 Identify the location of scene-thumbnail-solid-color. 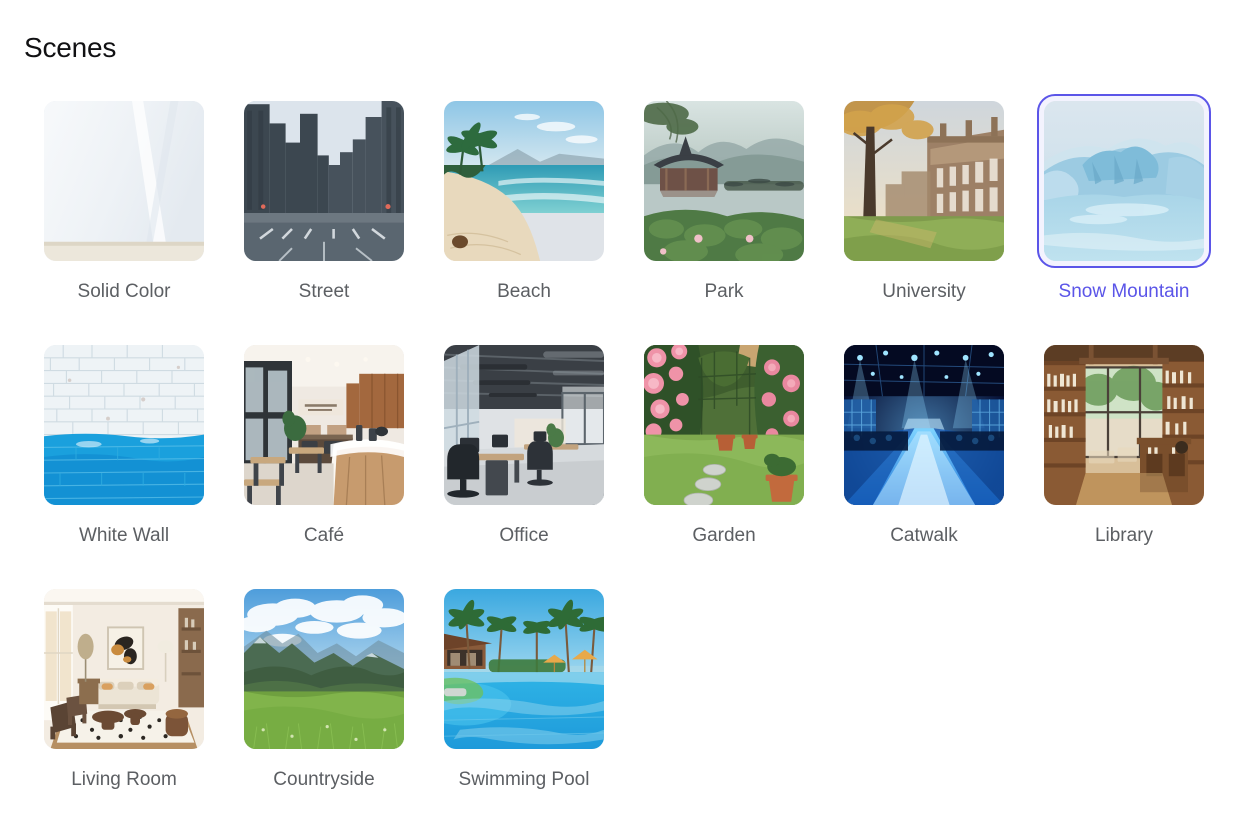
(124, 181).